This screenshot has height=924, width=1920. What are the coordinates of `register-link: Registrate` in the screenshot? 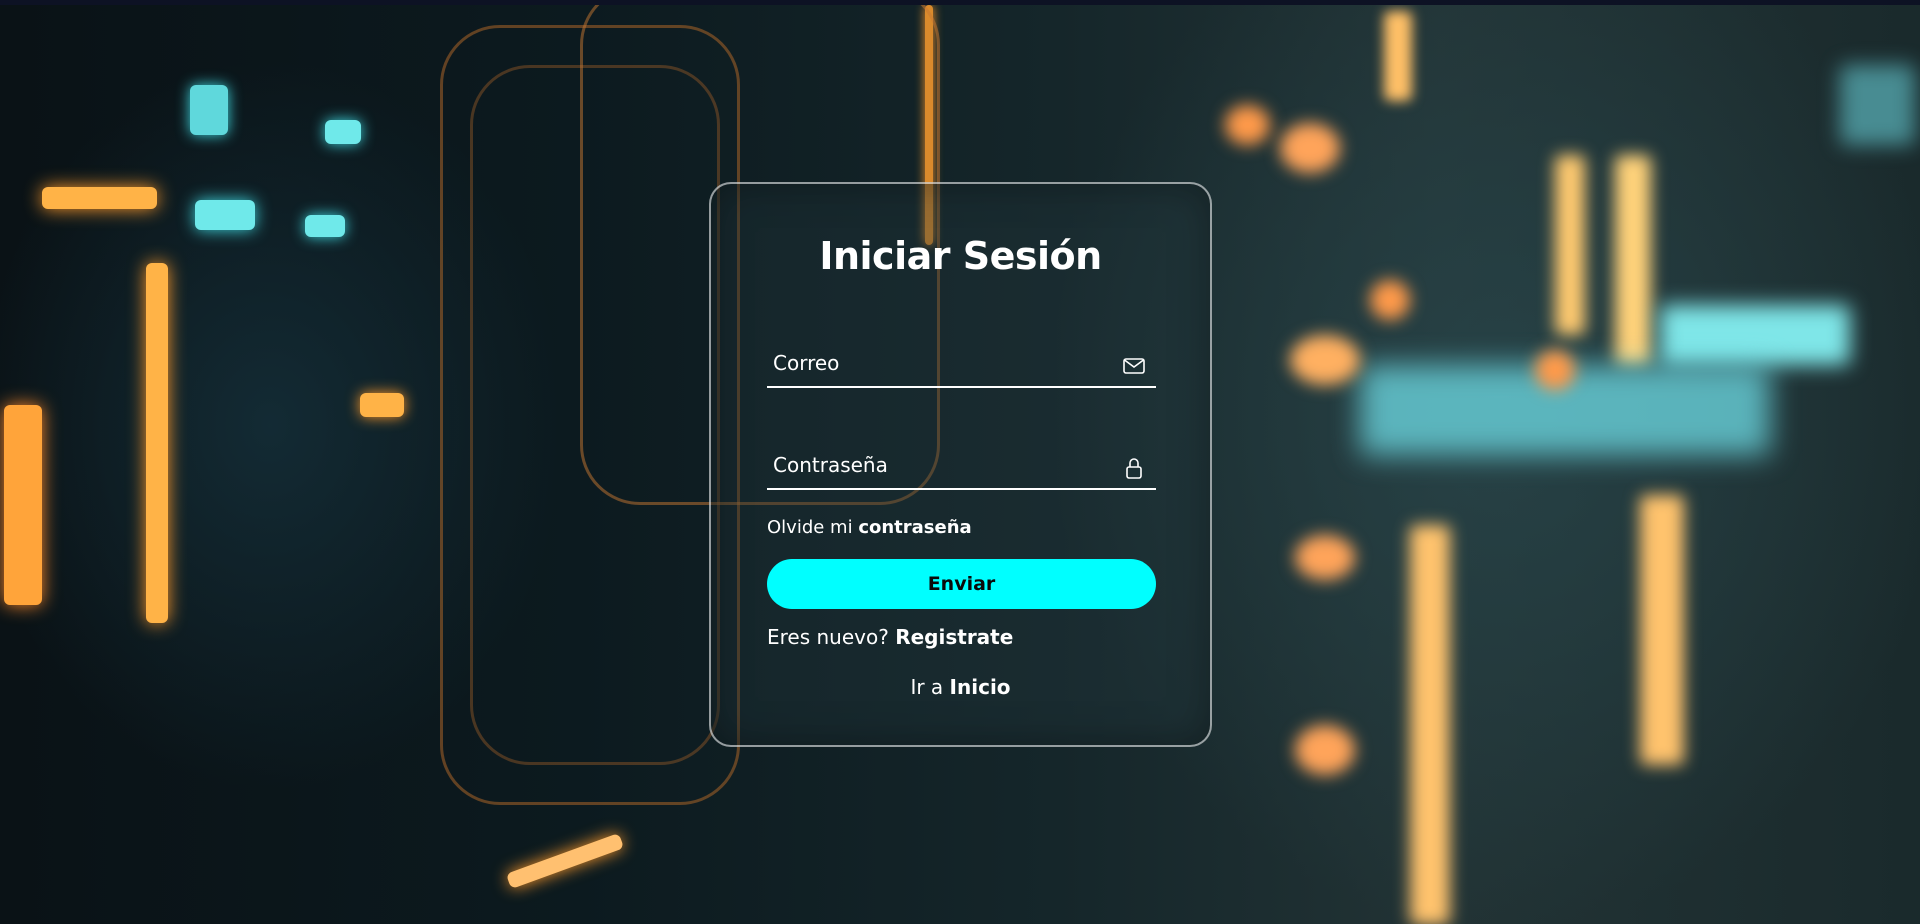 It's located at (954, 637).